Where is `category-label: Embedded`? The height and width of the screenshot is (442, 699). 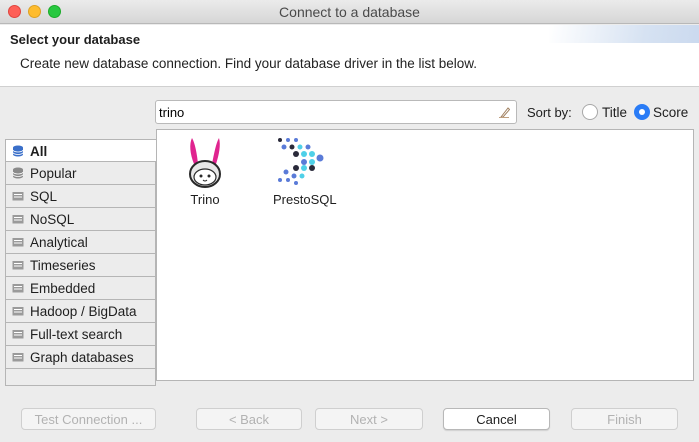 category-label: Embedded is located at coordinates (63, 288).